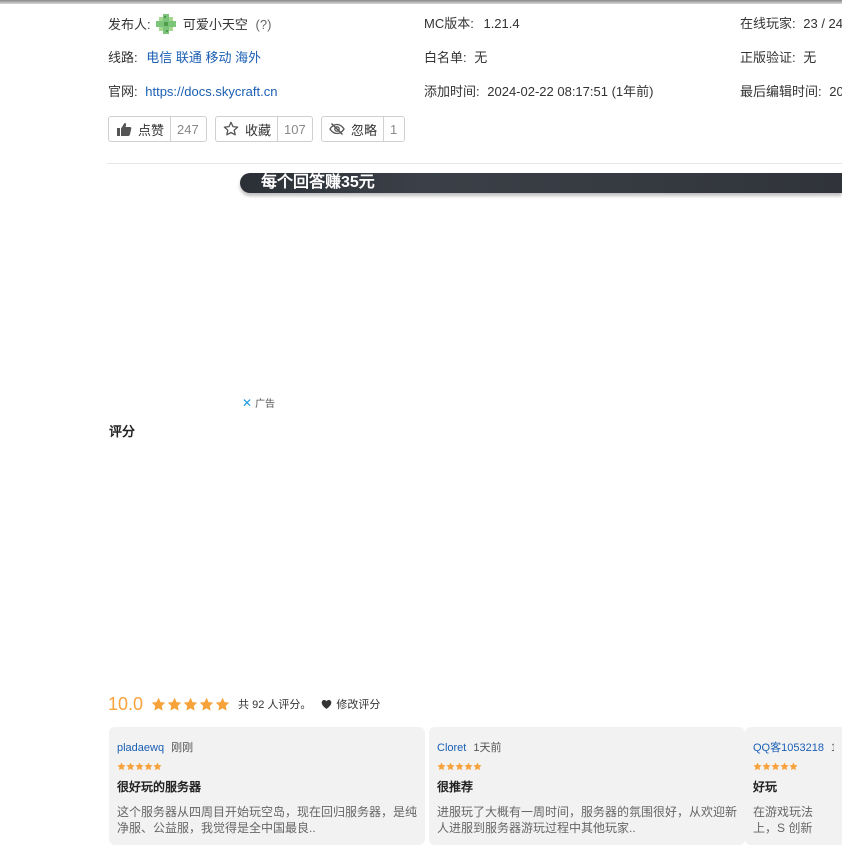 Image resolution: width=842 pixels, height=860 pixels. I want to click on publisher-cell: 发布人: 可爱小天空 (?), so click(189, 24).